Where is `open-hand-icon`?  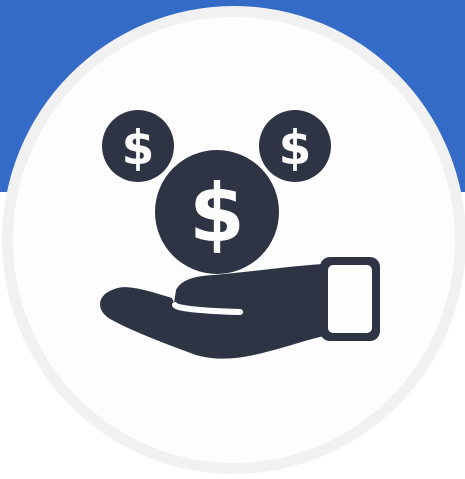 open-hand-icon is located at coordinates (240, 308).